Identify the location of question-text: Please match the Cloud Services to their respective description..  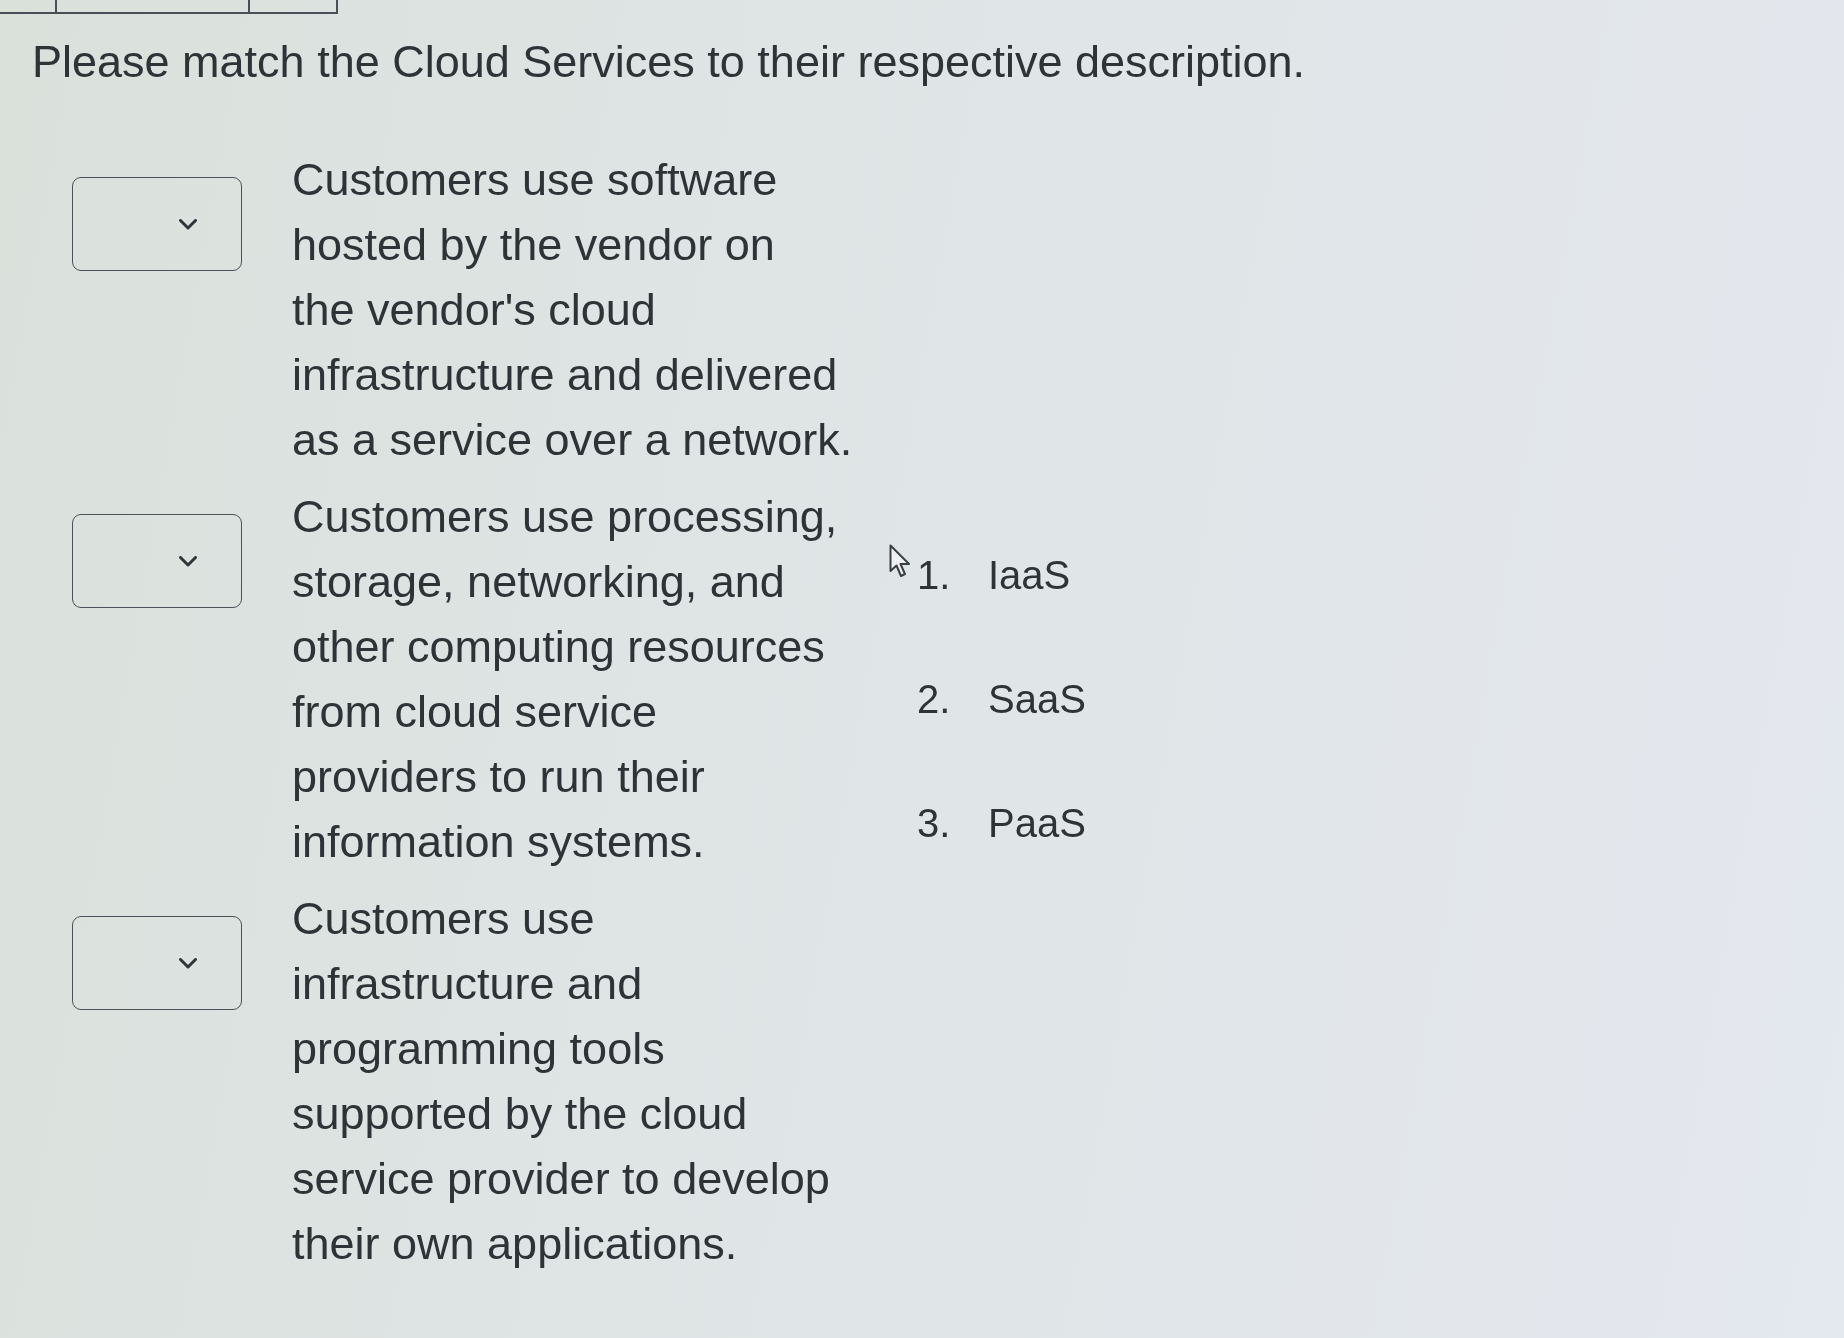
(669, 62).